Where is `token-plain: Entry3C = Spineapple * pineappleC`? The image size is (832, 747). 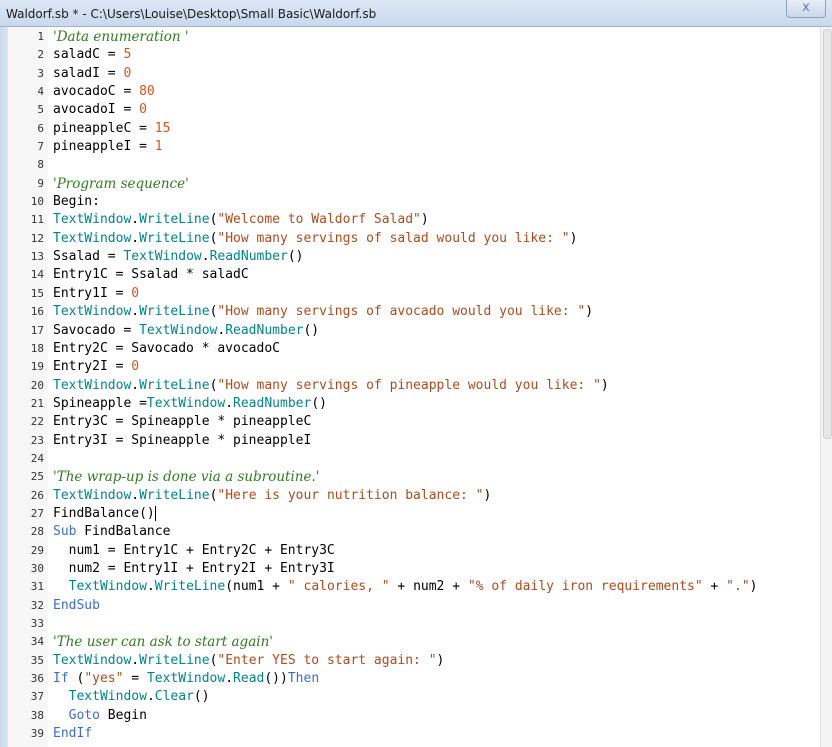
token-plain: Entry3C = Spineapple * pineappleC is located at coordinates (182, 422).